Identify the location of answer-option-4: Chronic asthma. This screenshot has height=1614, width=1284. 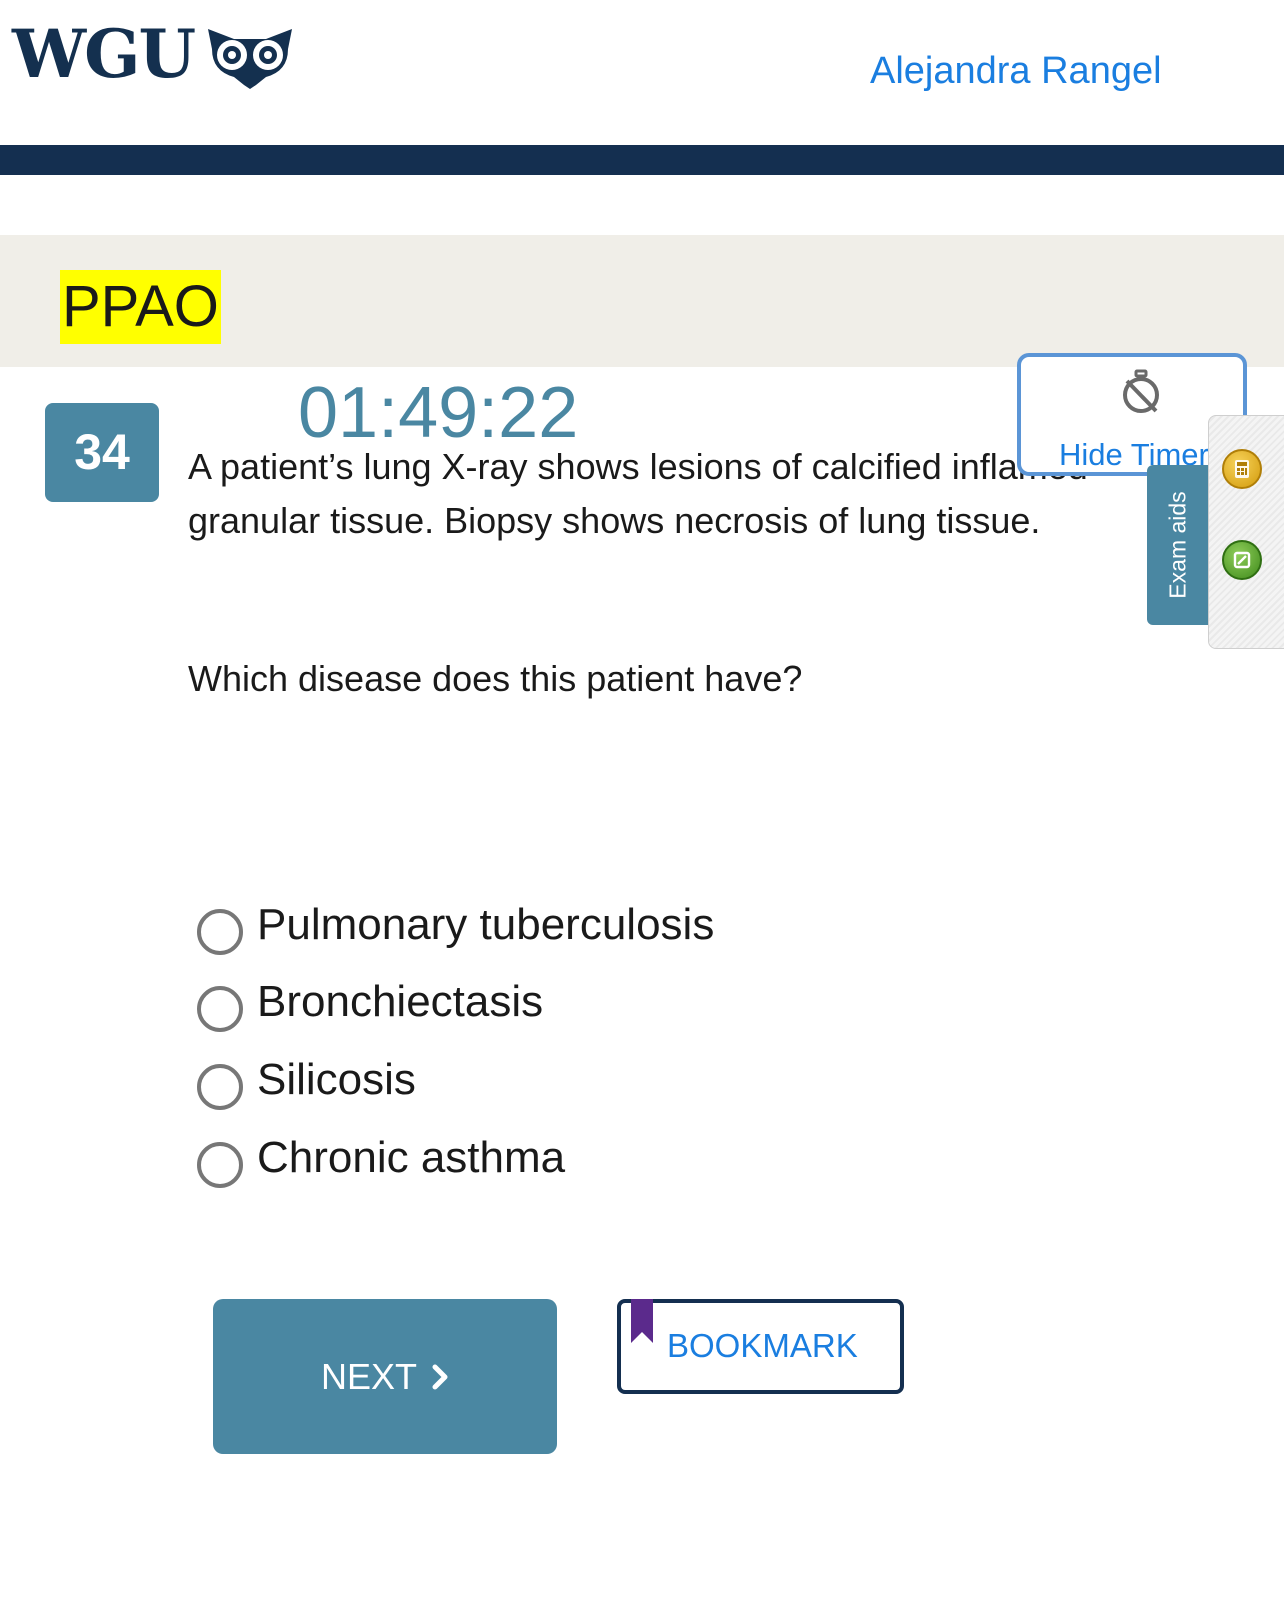
(381, 1158).